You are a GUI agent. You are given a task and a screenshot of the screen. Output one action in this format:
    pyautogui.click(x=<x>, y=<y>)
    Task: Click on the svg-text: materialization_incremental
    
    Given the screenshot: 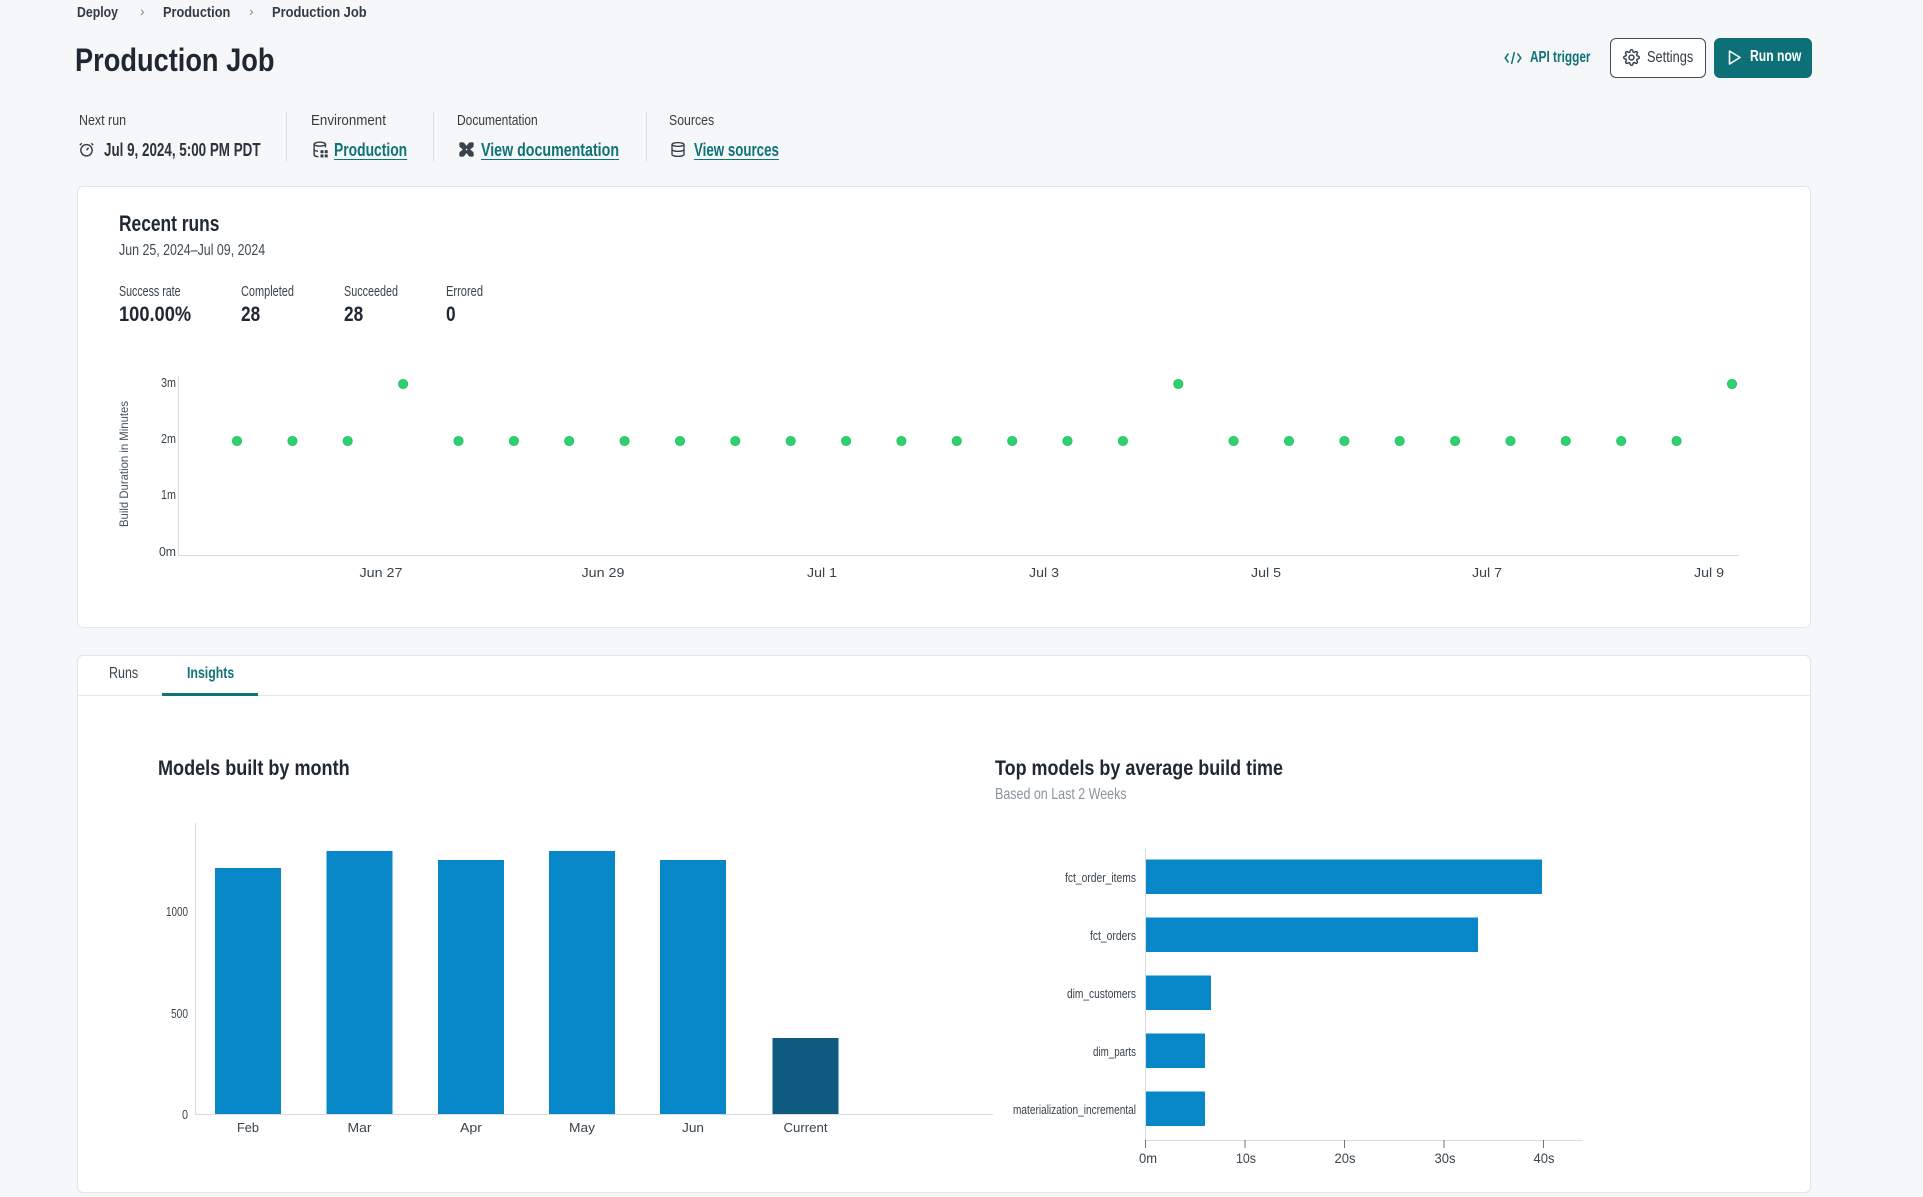 What is the action you would take?
    pyautogui.click(x=1074, y=1109)
    